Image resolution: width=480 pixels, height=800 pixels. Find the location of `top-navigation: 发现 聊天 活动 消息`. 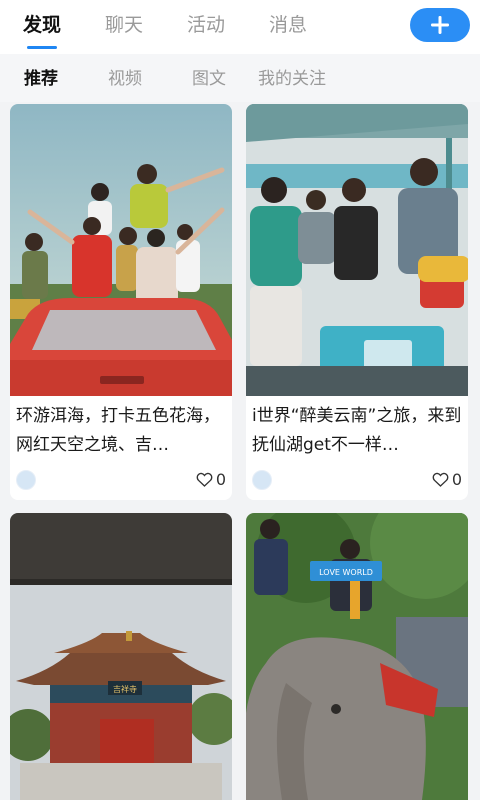

top-navigation: 发现 聊天 活动 消息 is located at coordinates (240, 27).